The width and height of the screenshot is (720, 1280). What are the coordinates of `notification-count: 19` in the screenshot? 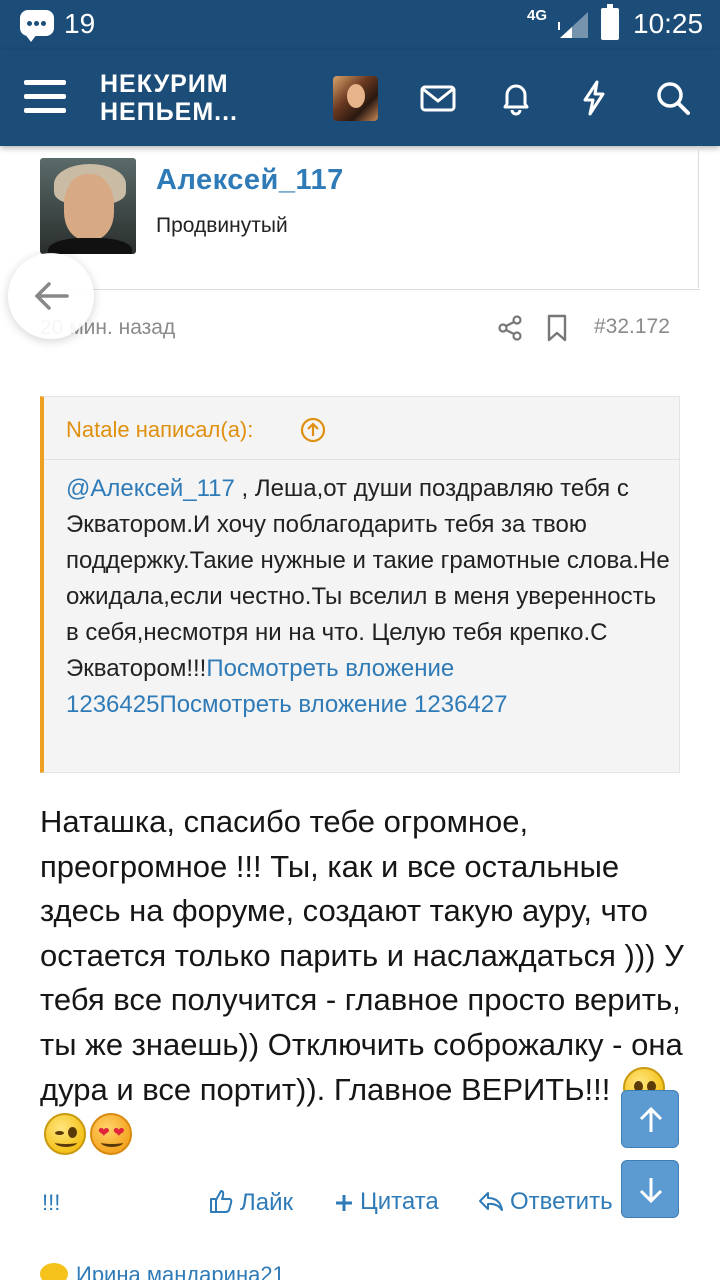 It's located at (80, 23).